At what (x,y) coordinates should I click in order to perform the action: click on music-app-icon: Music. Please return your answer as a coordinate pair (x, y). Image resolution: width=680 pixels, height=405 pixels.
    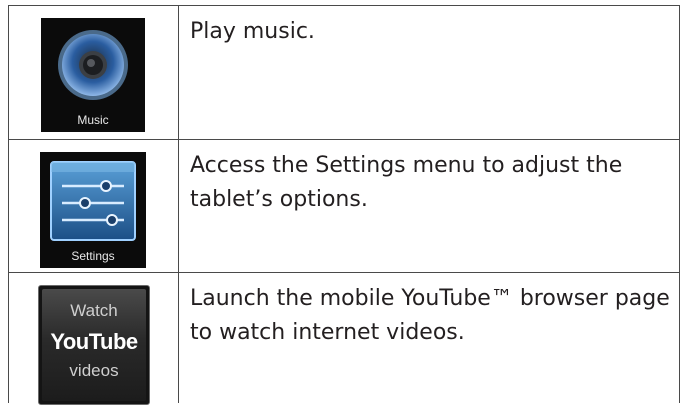
    Looking at the image, I should click on (93, 75).